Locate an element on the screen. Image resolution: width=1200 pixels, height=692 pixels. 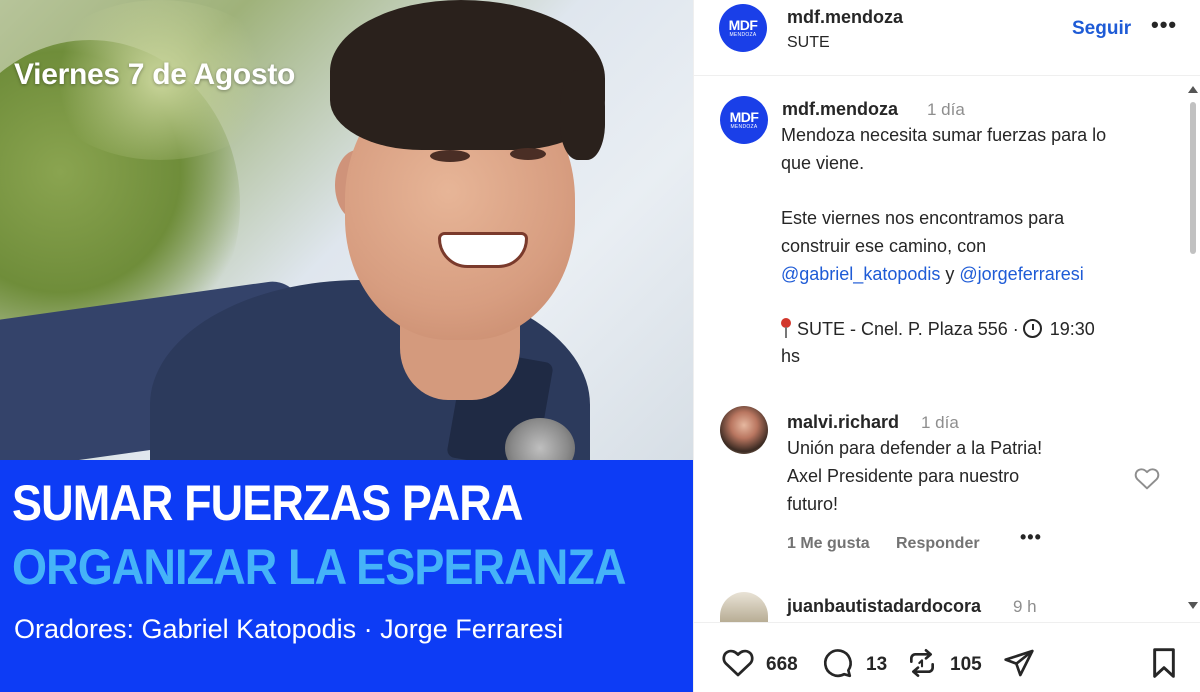
photo-eye-left is located at coordinates (450, 156).